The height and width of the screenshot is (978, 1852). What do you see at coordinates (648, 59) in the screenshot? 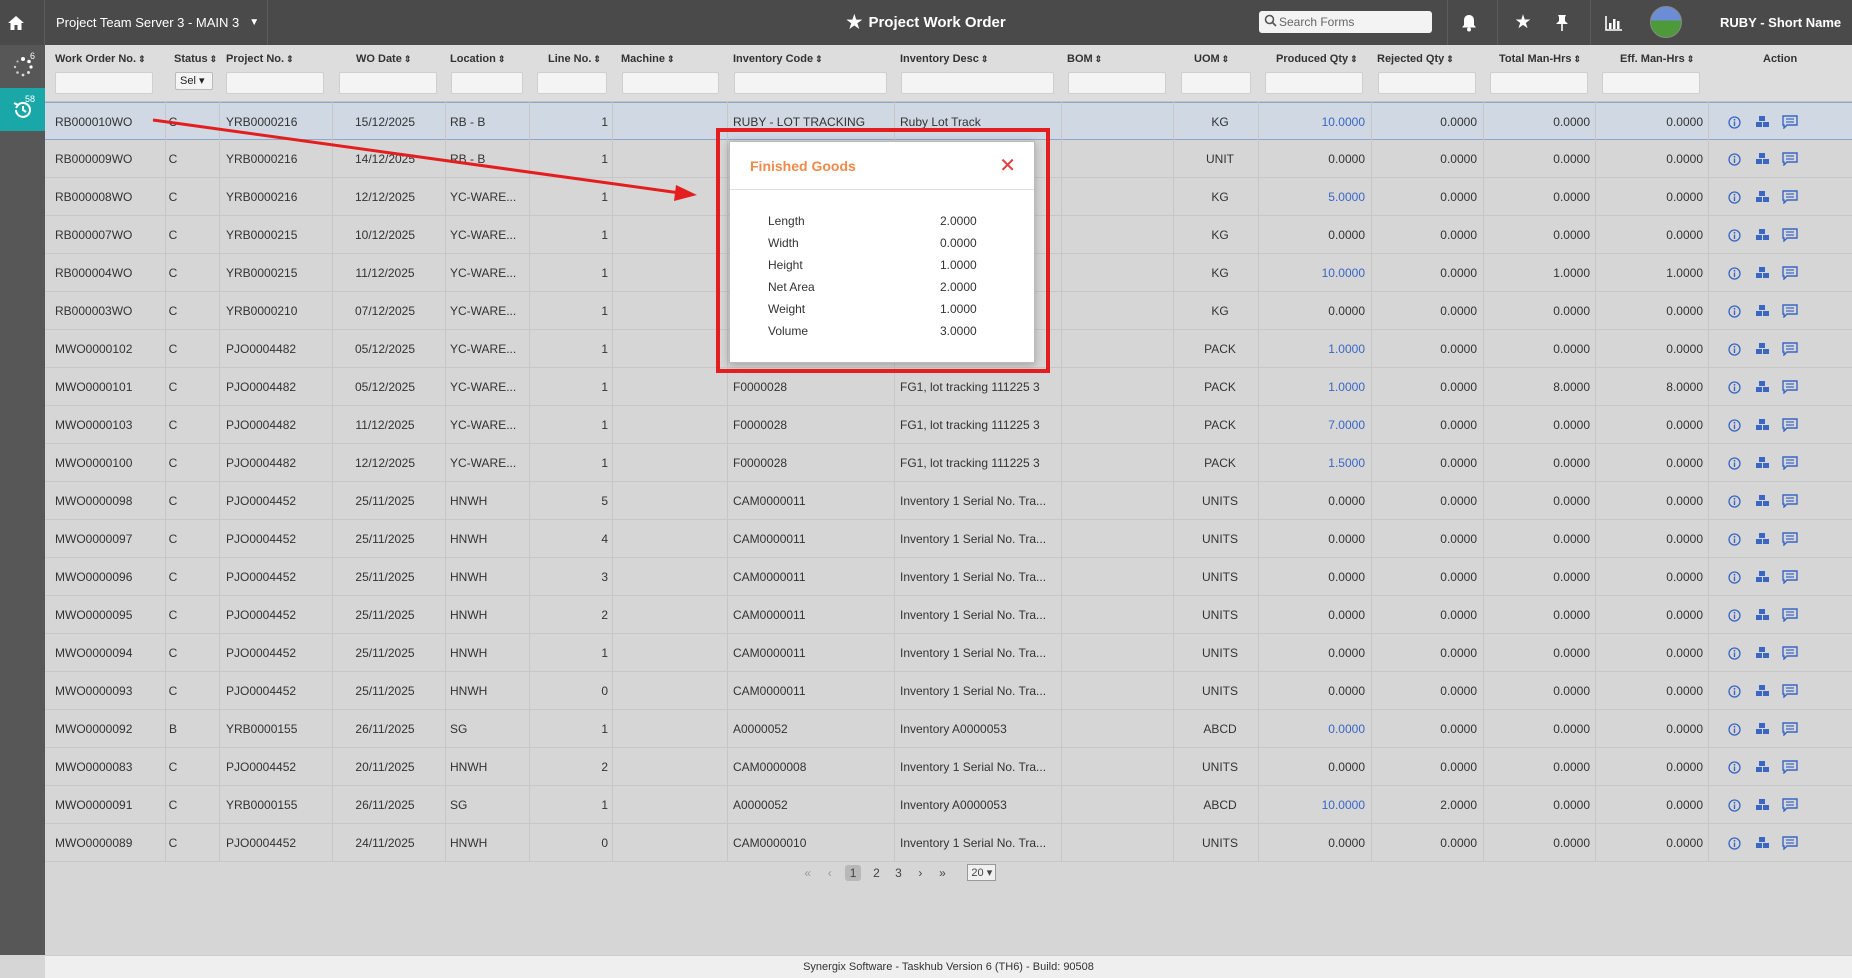
I see `column-header: Machine ⇕` at bounding box center [648, 59].